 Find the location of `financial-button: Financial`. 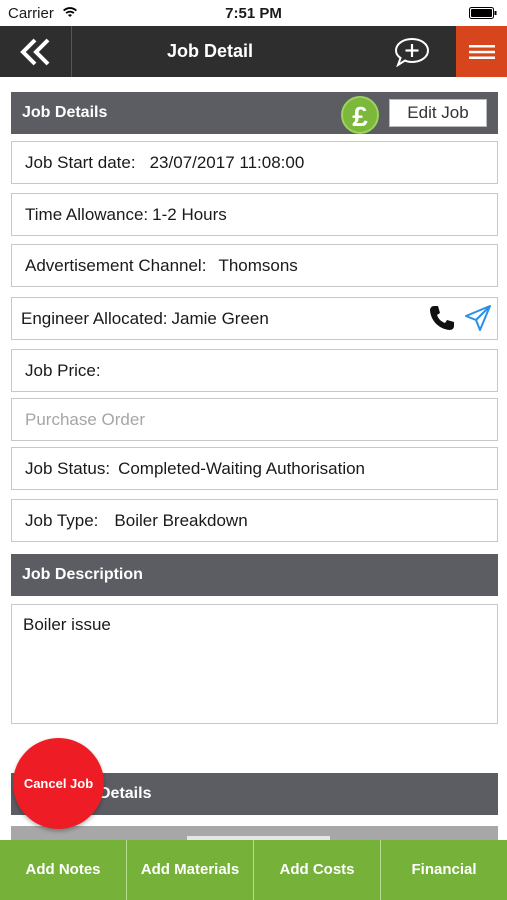

financial-button: Financial is located at coordinates (444, 870).